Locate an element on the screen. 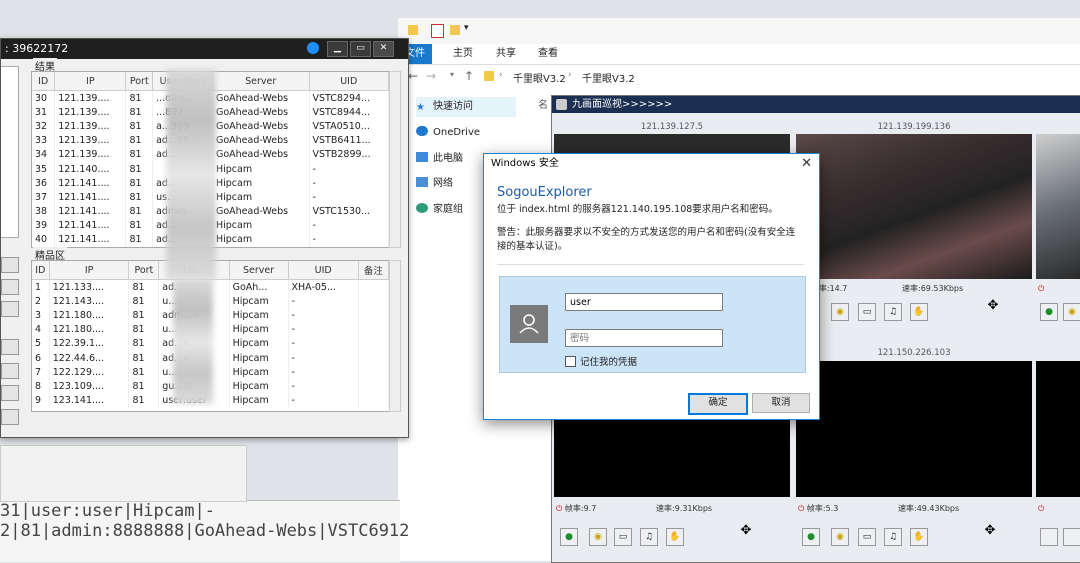 This screenshot has height=563, width=1080. up-arrow-icon: ↑ is located at coordinates (469, 76).